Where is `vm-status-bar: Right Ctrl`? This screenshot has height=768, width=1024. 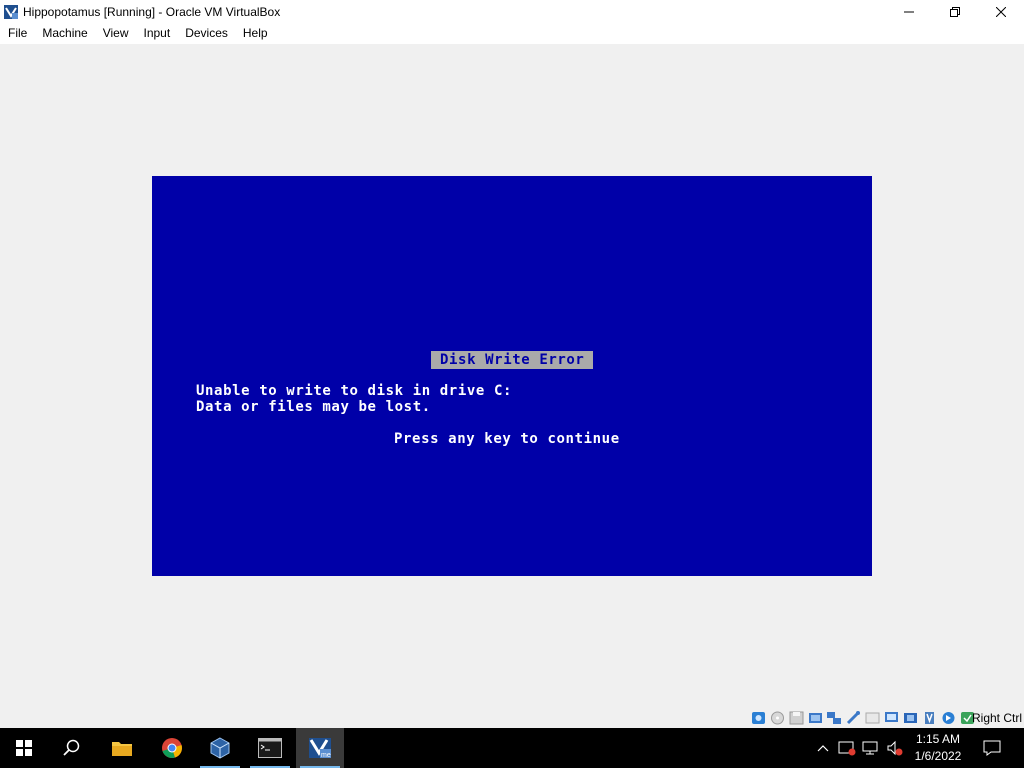
vm-status-bar: Right Ctrl is located at coordinates (512, 718).